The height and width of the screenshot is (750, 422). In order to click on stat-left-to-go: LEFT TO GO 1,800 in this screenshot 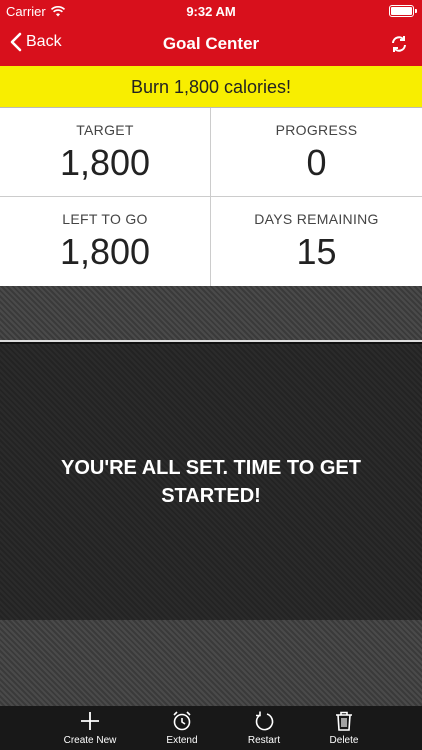, I will do `click(105, 241)`.